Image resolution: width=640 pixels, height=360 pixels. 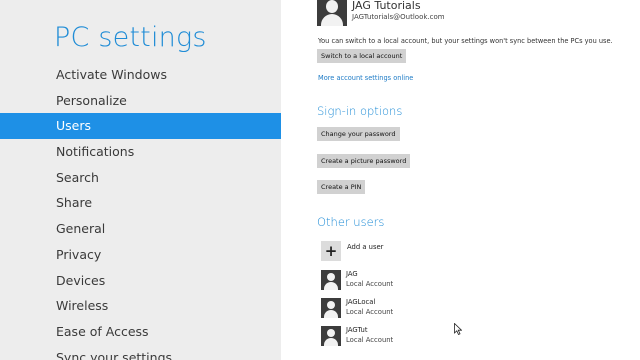 What do you see at coordinates (386, 6) in the screenshot?
I see `account-name: JAG Tutorials` at bounding box center [386, 6].